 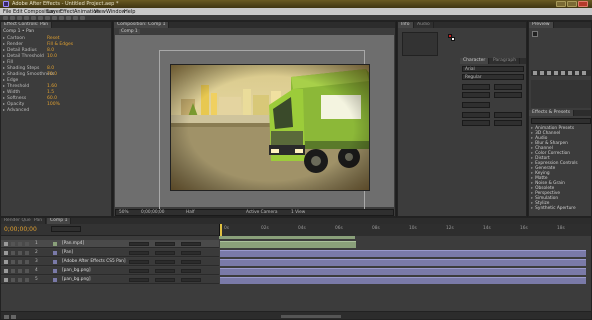 What do you see at coordinates (52, 74) in the screenshot?
I see `effect-property-value: 70.0` at bounding box center [52, 74].